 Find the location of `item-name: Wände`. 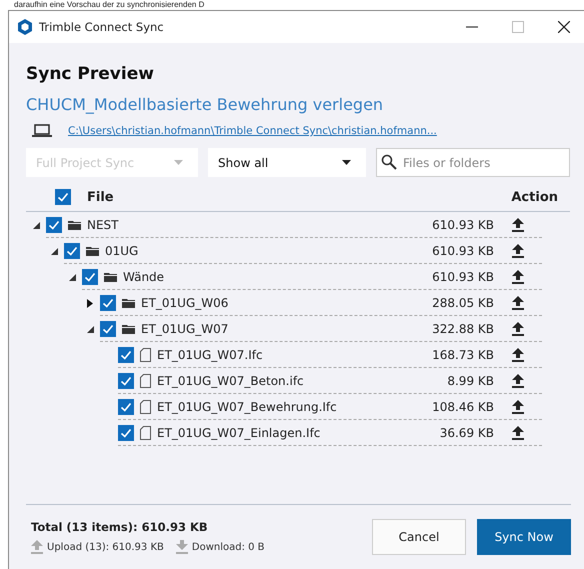

item-name: Wände is located at coordinates (144, 277).